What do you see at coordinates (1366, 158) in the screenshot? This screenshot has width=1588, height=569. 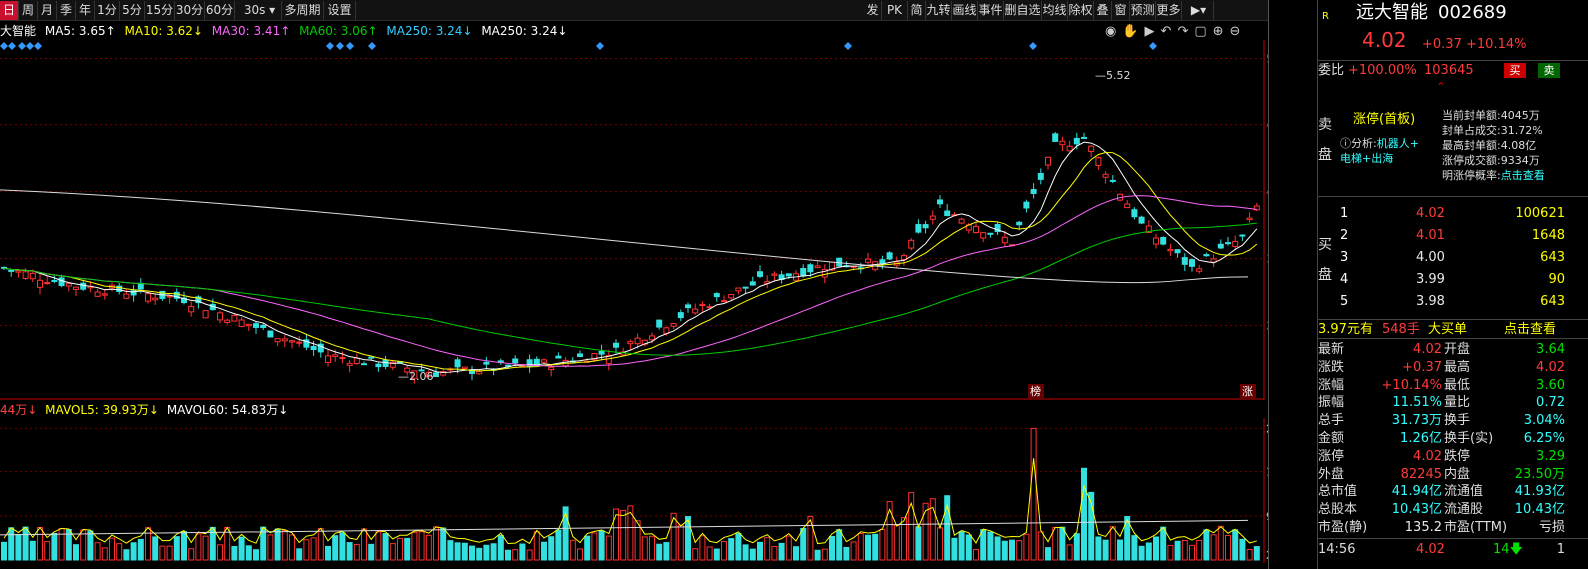 I see `analysis-tag-2: 电梯+出海` at bounding box center [1366, 158].